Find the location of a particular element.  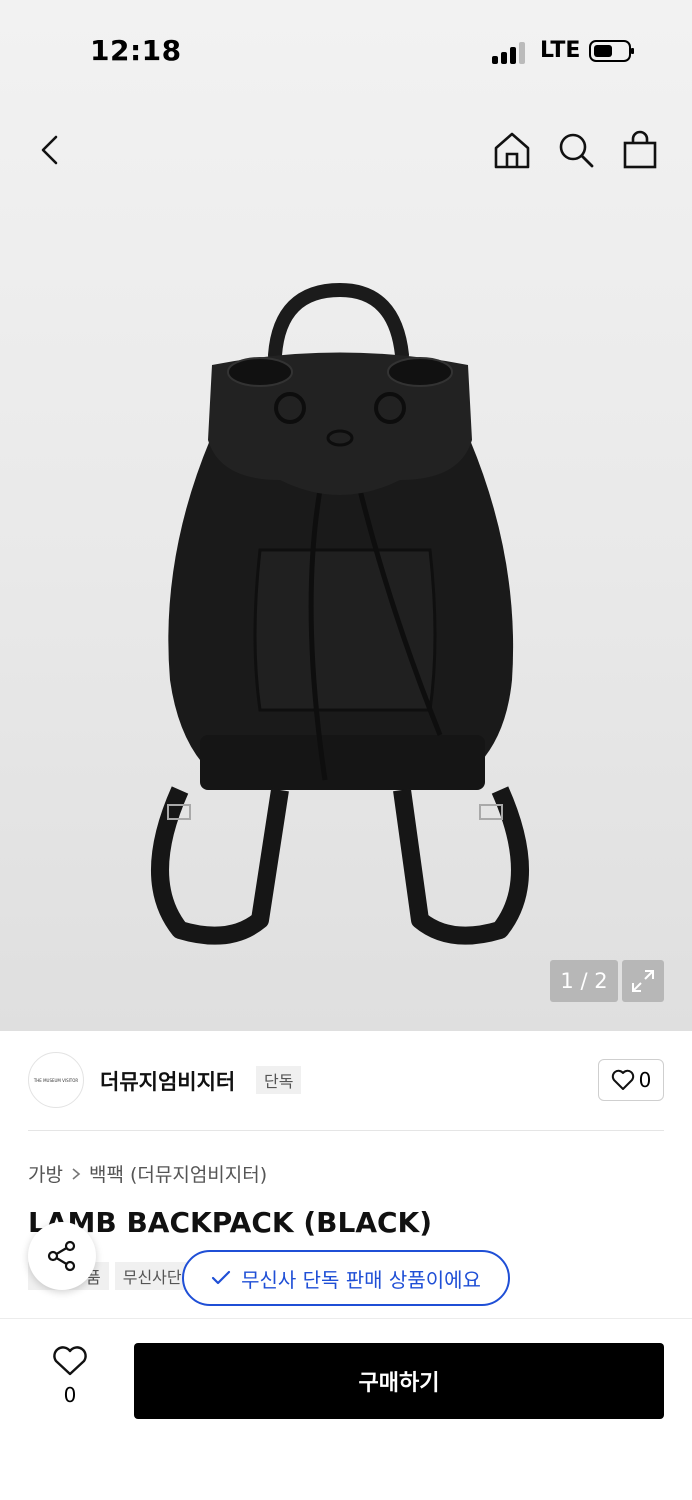

cart-icon is located at coordinates (640, 149).